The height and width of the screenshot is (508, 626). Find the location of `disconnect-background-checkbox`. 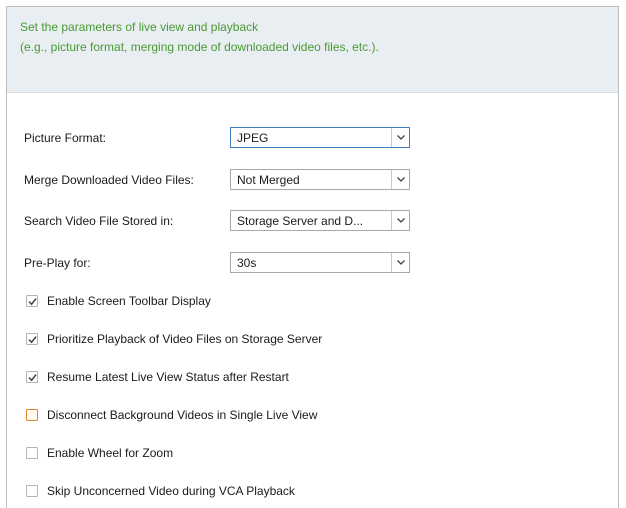

disconnect-background-checkbox is located at coordinates (32, 415).